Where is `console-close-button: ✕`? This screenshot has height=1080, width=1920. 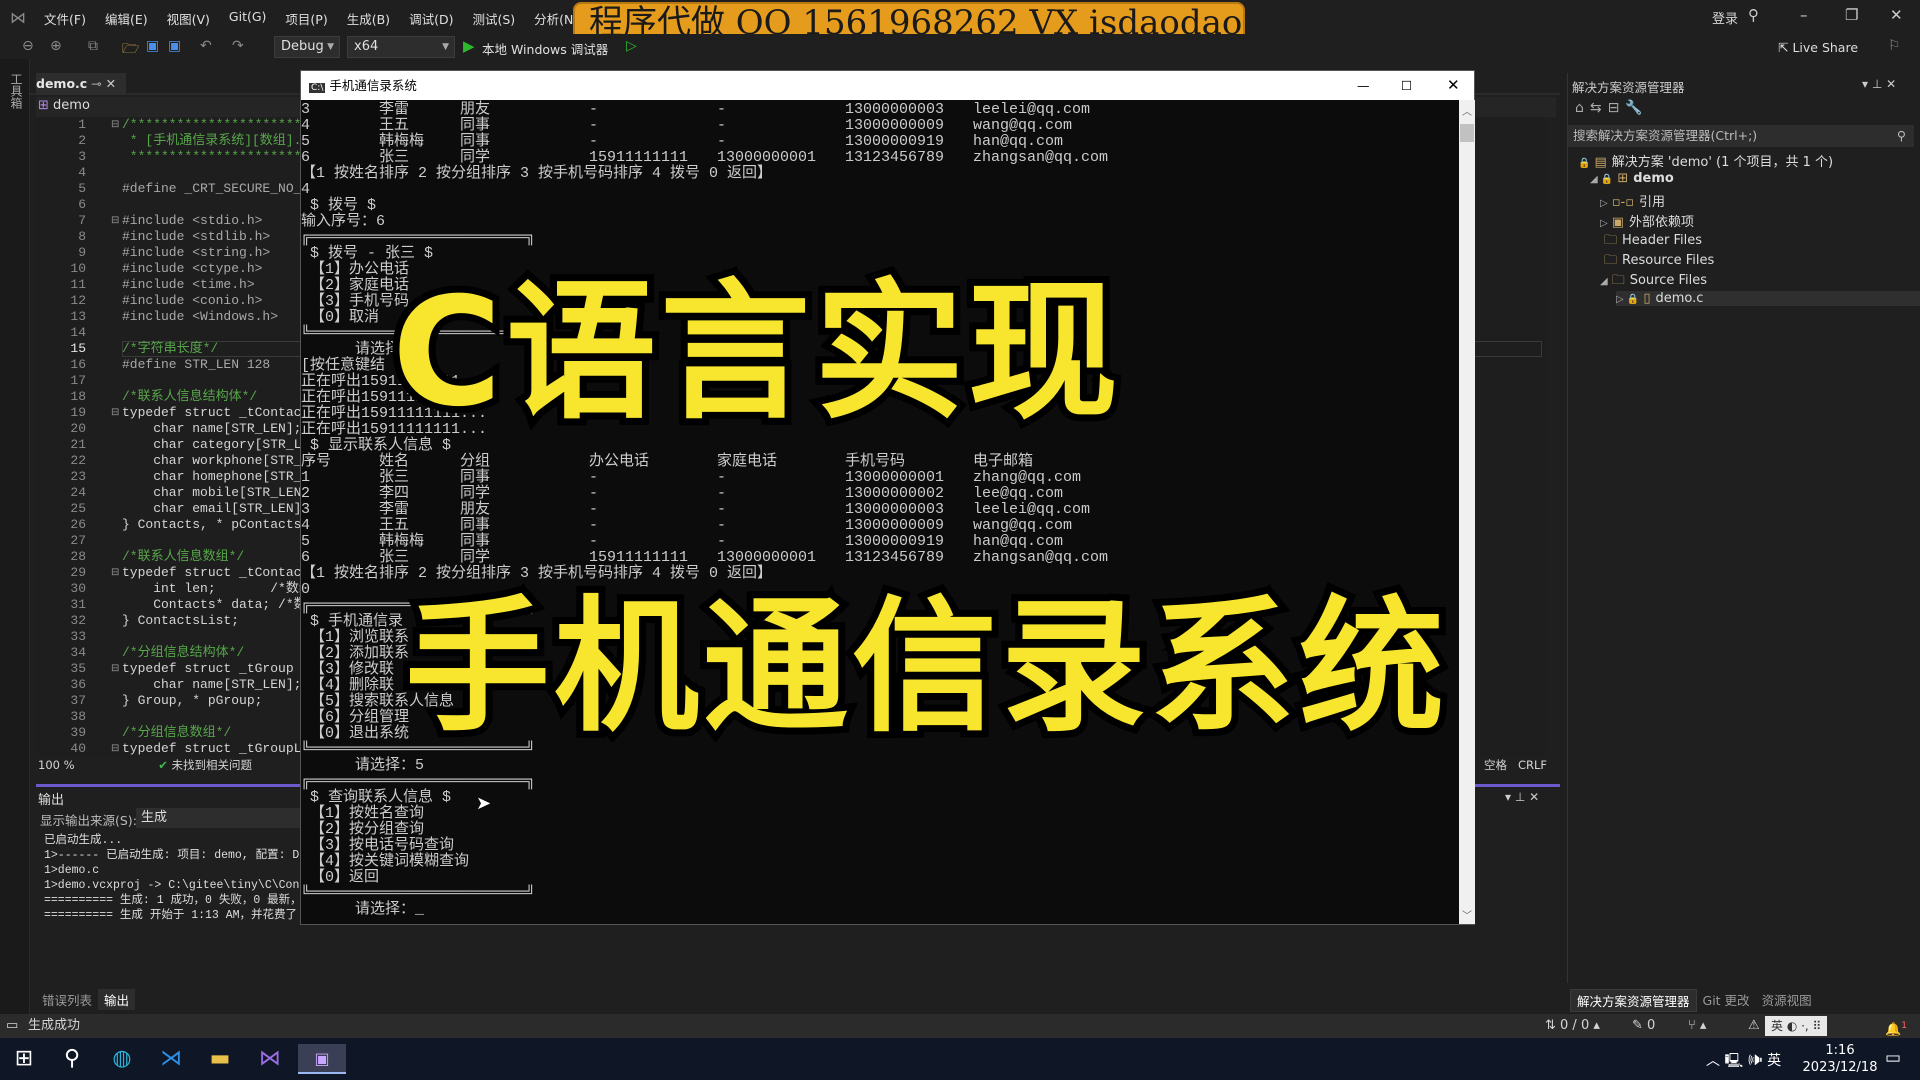
console-close-button: ✕ is located at coordinates (1453, 85).